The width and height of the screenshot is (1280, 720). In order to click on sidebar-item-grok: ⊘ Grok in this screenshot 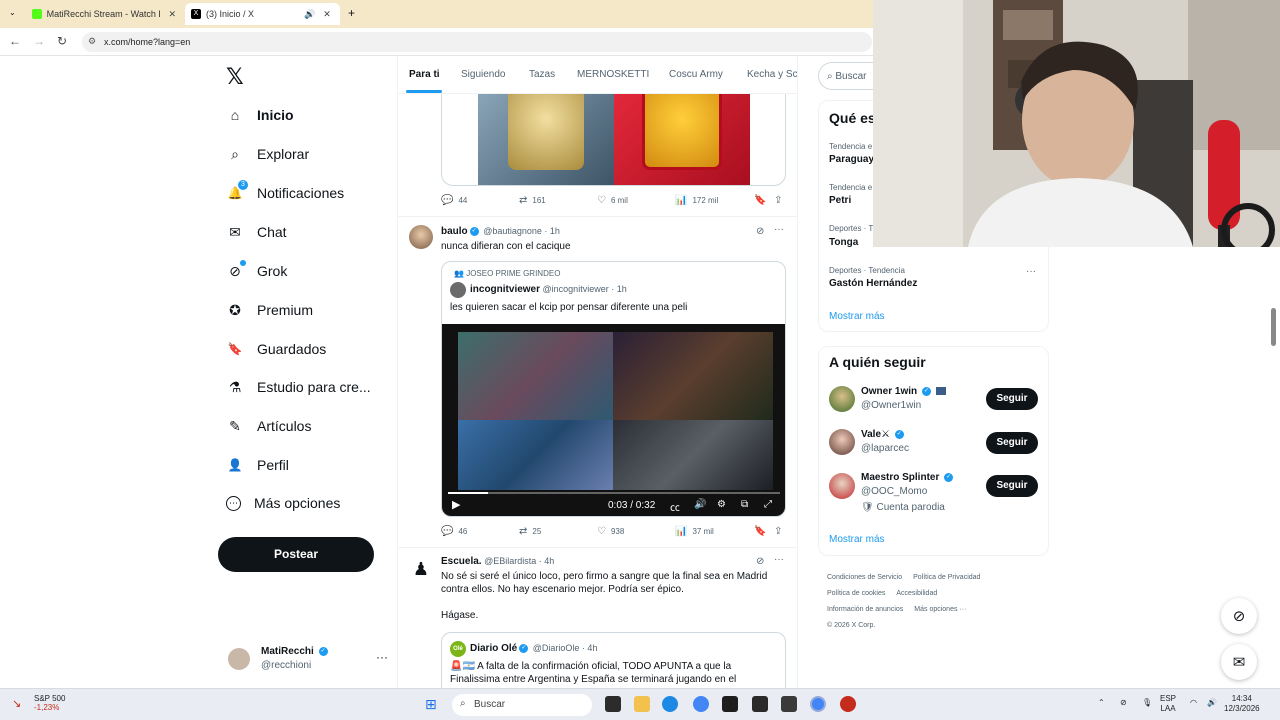, I will do `click(256, 270)`.